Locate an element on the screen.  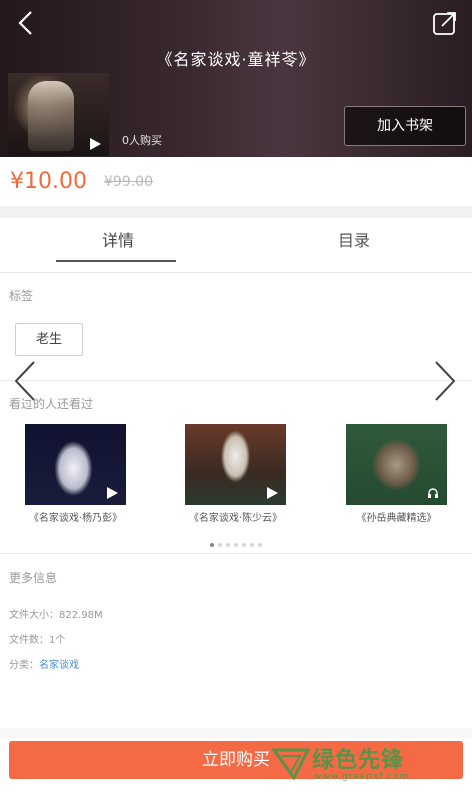
chevron-right-icon is located at coordinates (445, 381).